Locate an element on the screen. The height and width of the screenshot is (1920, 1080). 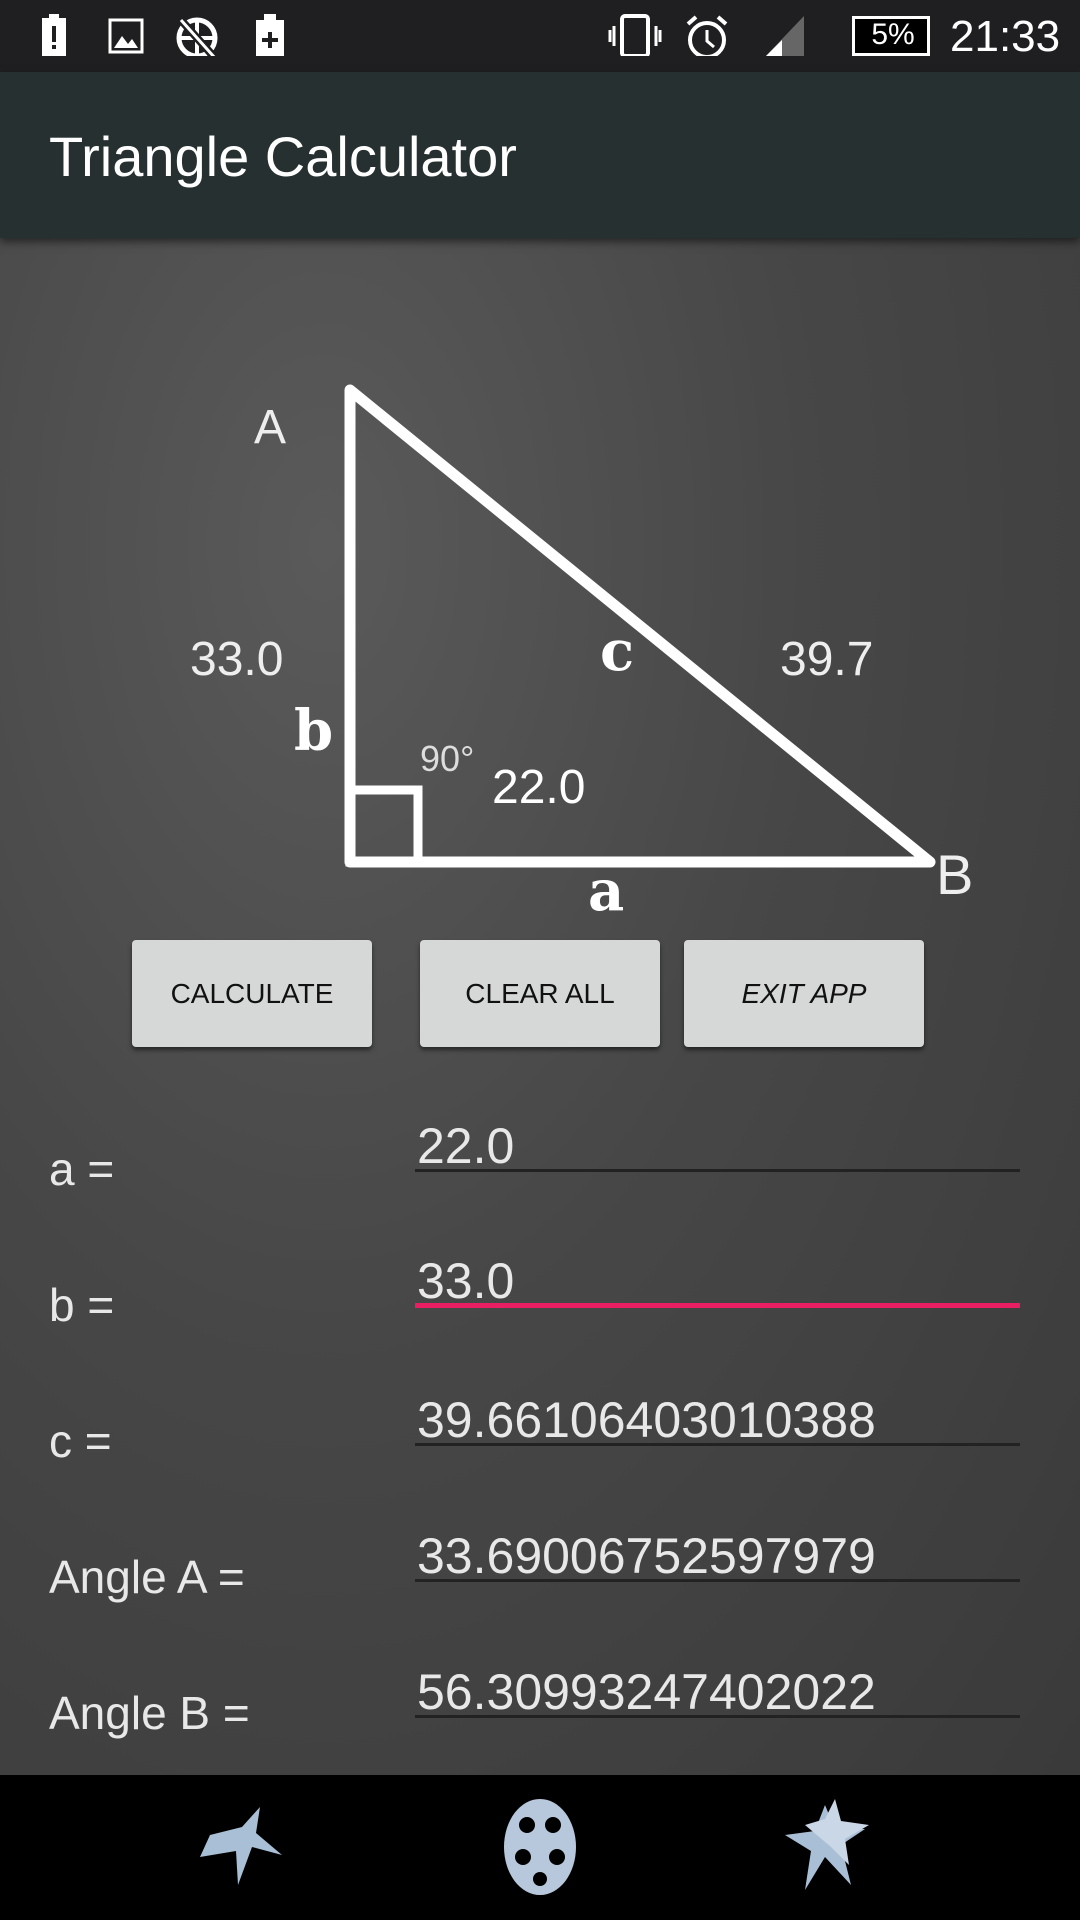
side-b-value: 33.0 is located at coordinates (237, 659).